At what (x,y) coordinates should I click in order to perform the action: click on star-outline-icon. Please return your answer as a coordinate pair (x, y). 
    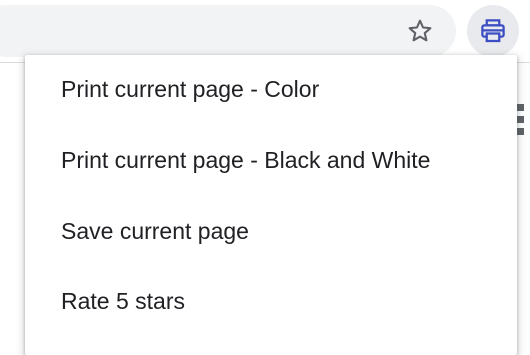
    Looking at the image, I should click on (420, 30).